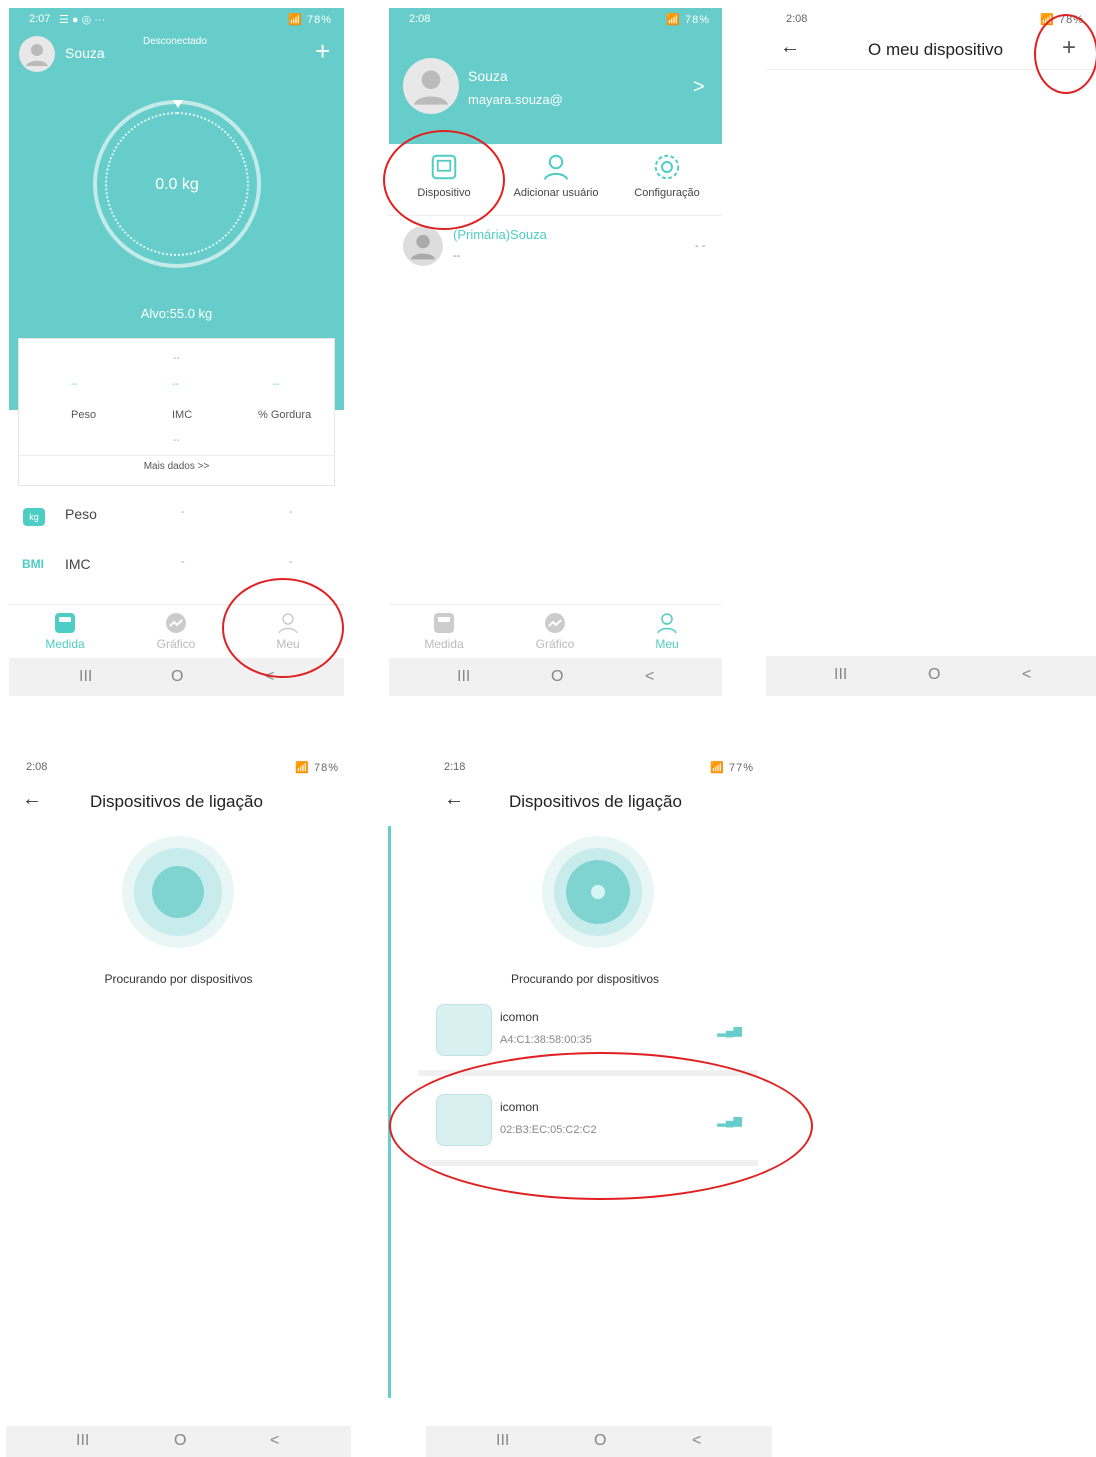 The image size is (1096, 1457). I want to click on page-title: O meu dispositivo, so click(936, 49).